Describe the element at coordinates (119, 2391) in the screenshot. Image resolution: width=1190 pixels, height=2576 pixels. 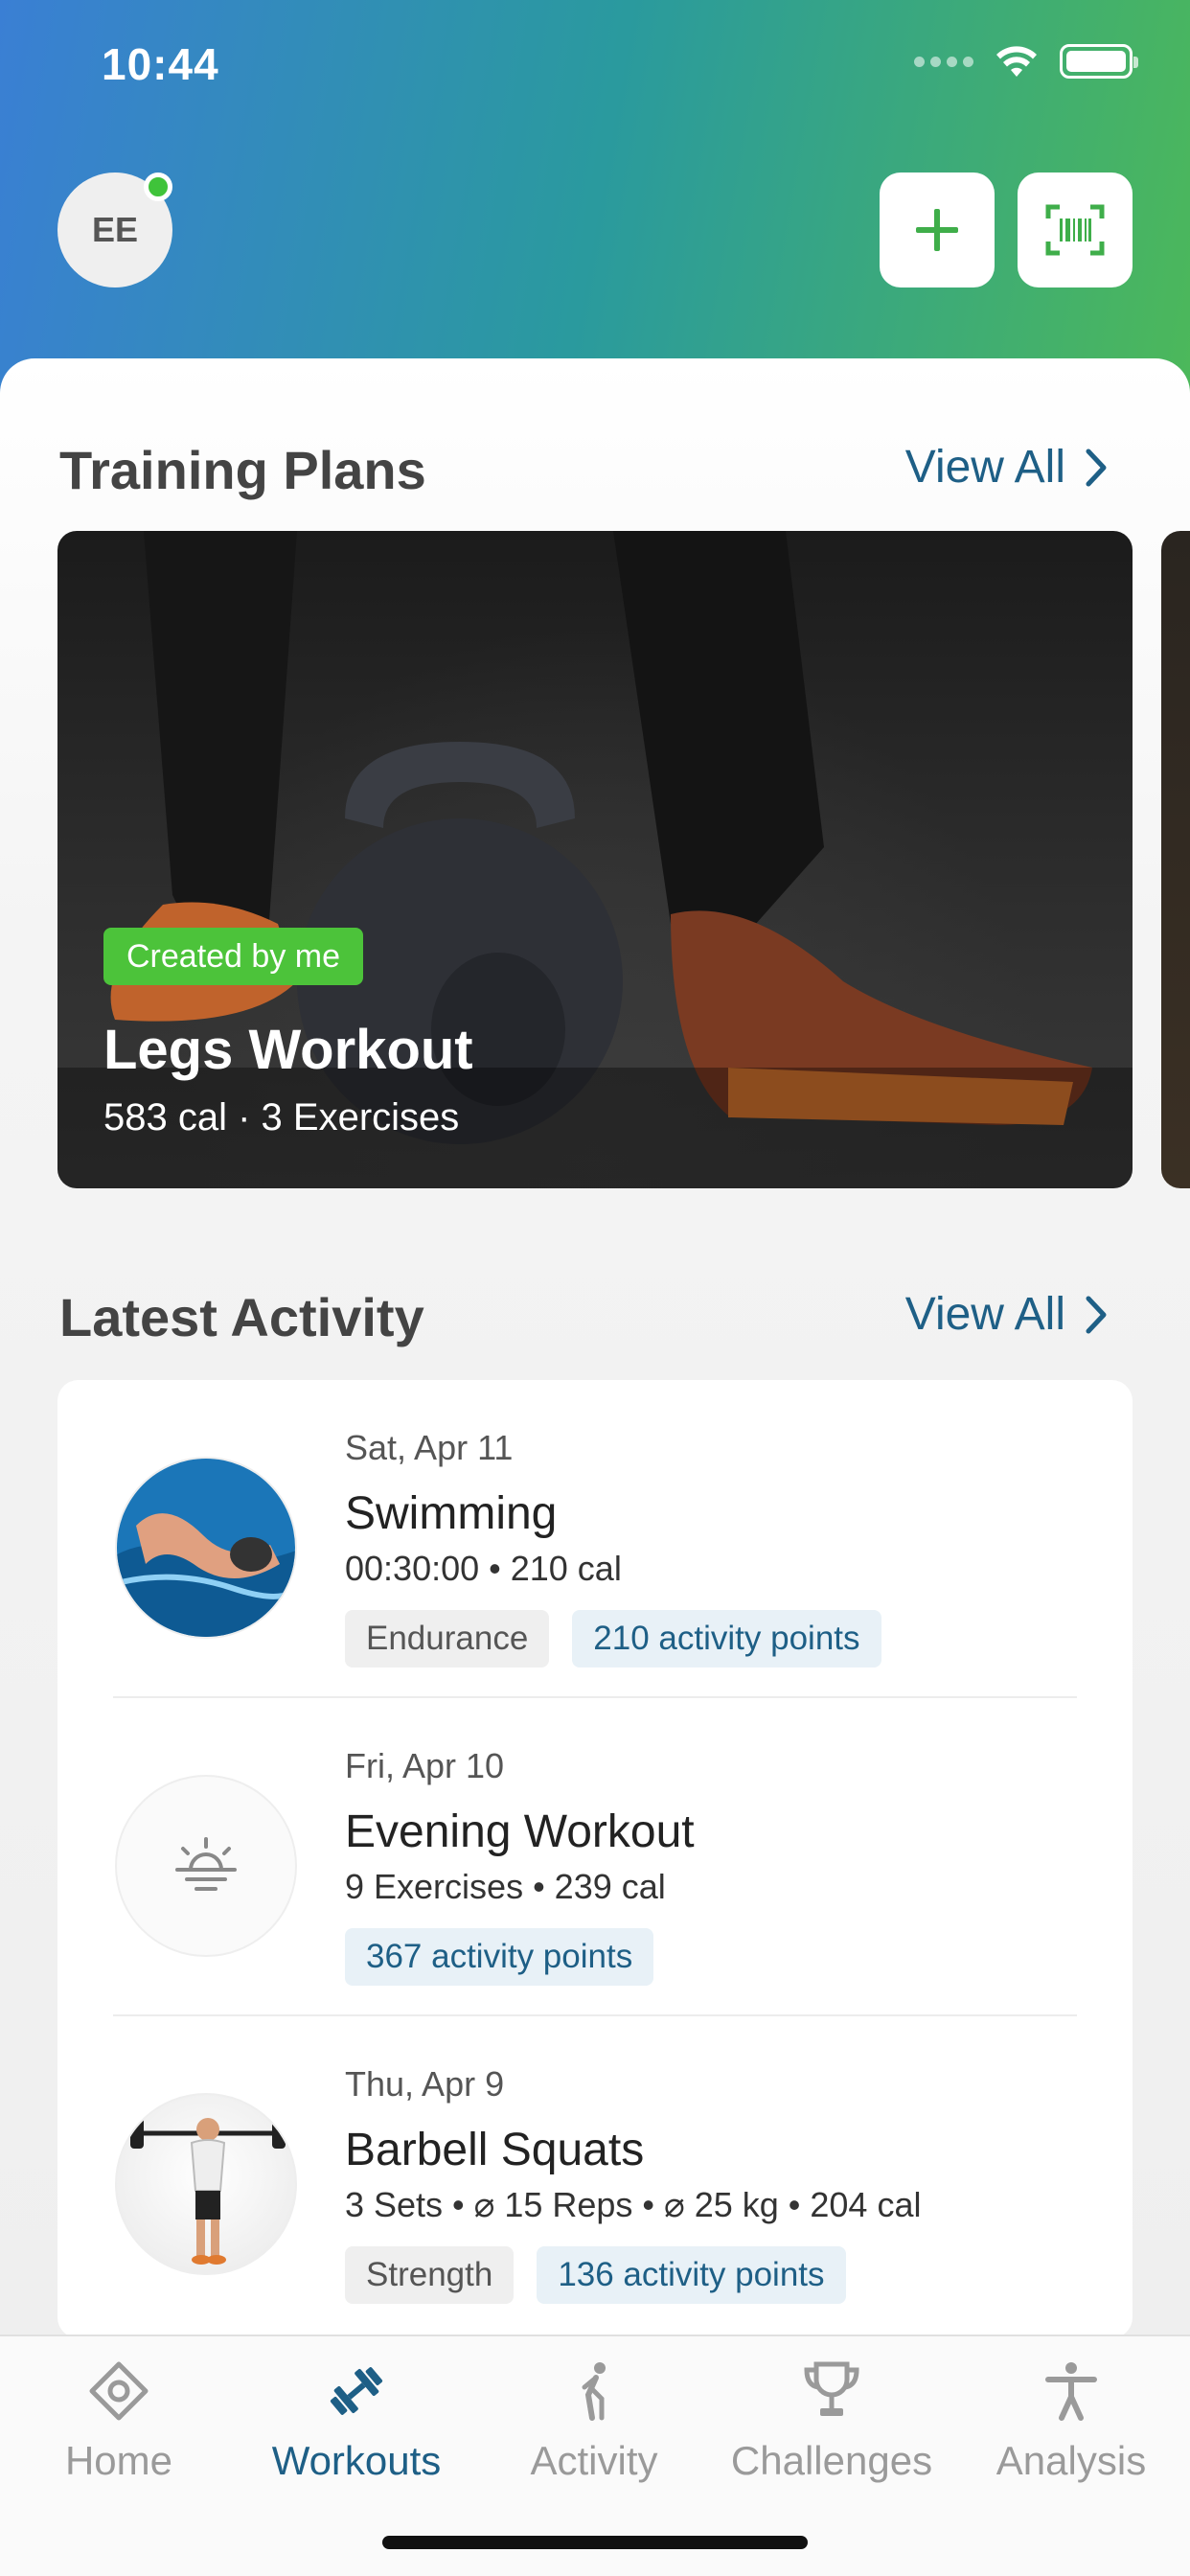
I see `home-target-icon` at that location.